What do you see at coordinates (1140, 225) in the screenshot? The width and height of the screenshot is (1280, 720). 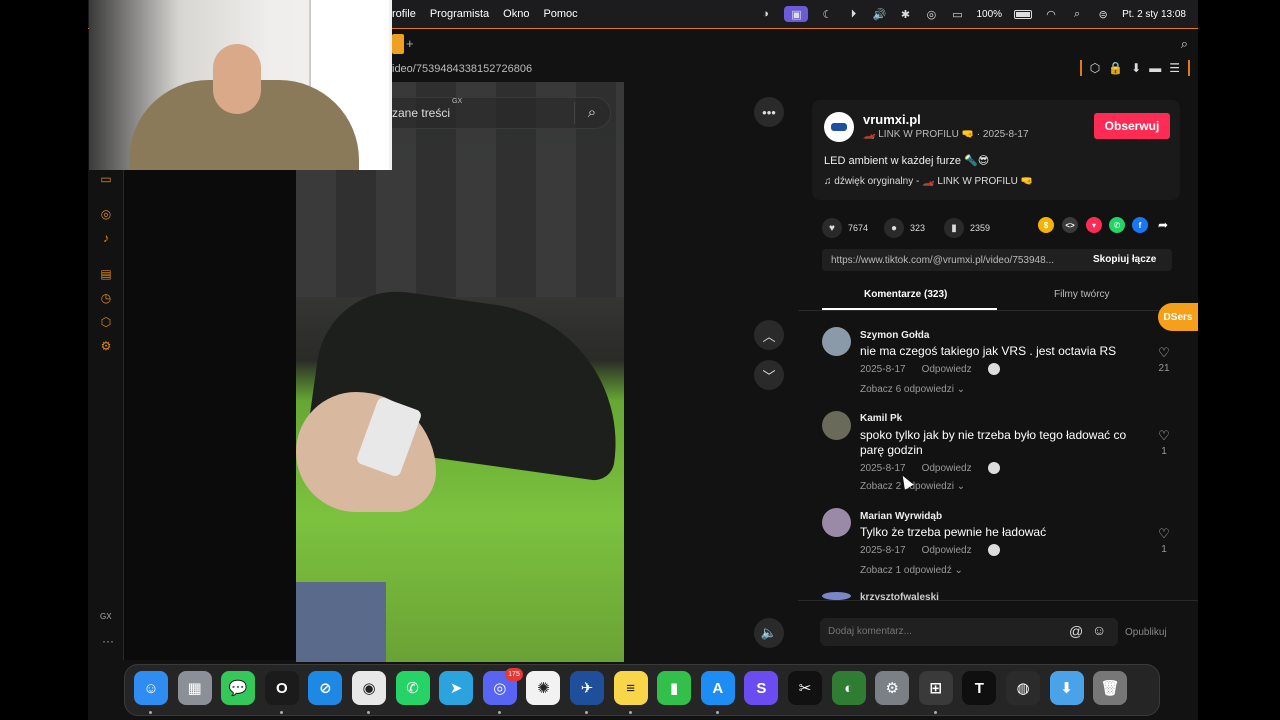 I see `facebook-share-icon: f` at bounding box center [1140, 225].